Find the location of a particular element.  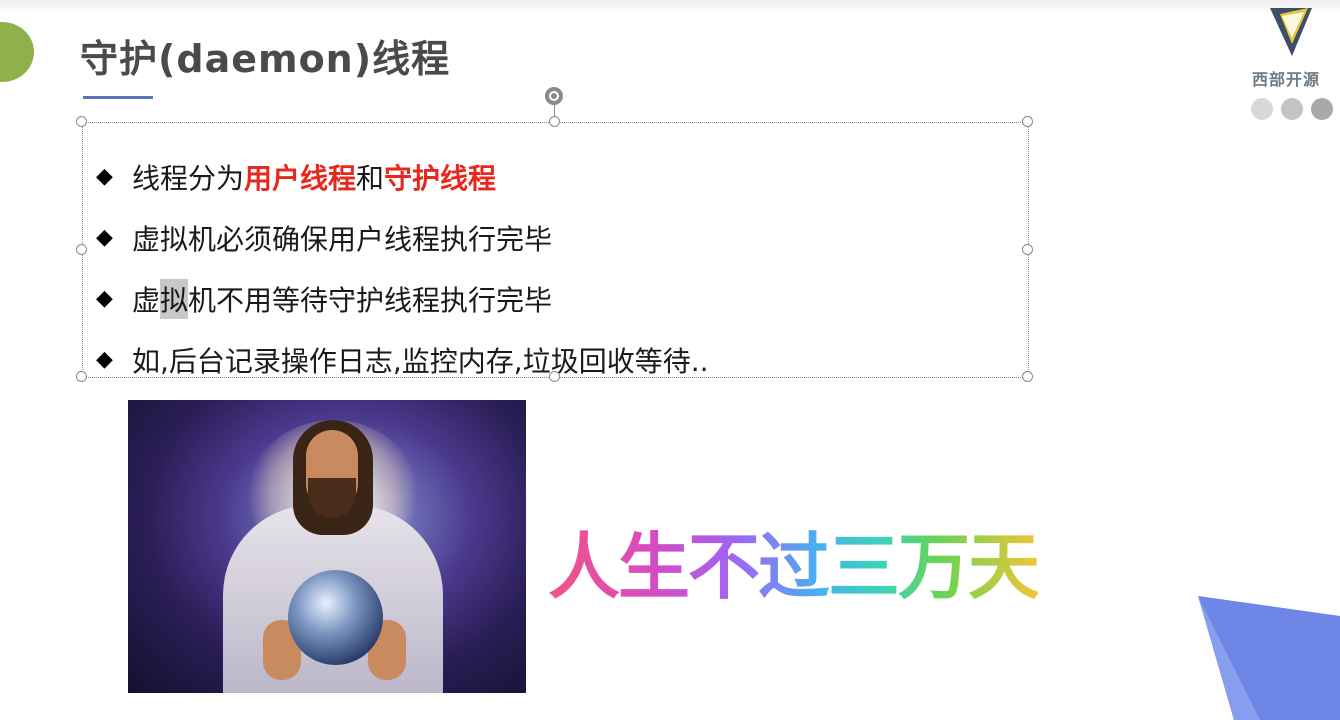

bullet-item: ◆ 虚拟机必须确保用户线程执行完毕 is located at coordinates (402, 237).